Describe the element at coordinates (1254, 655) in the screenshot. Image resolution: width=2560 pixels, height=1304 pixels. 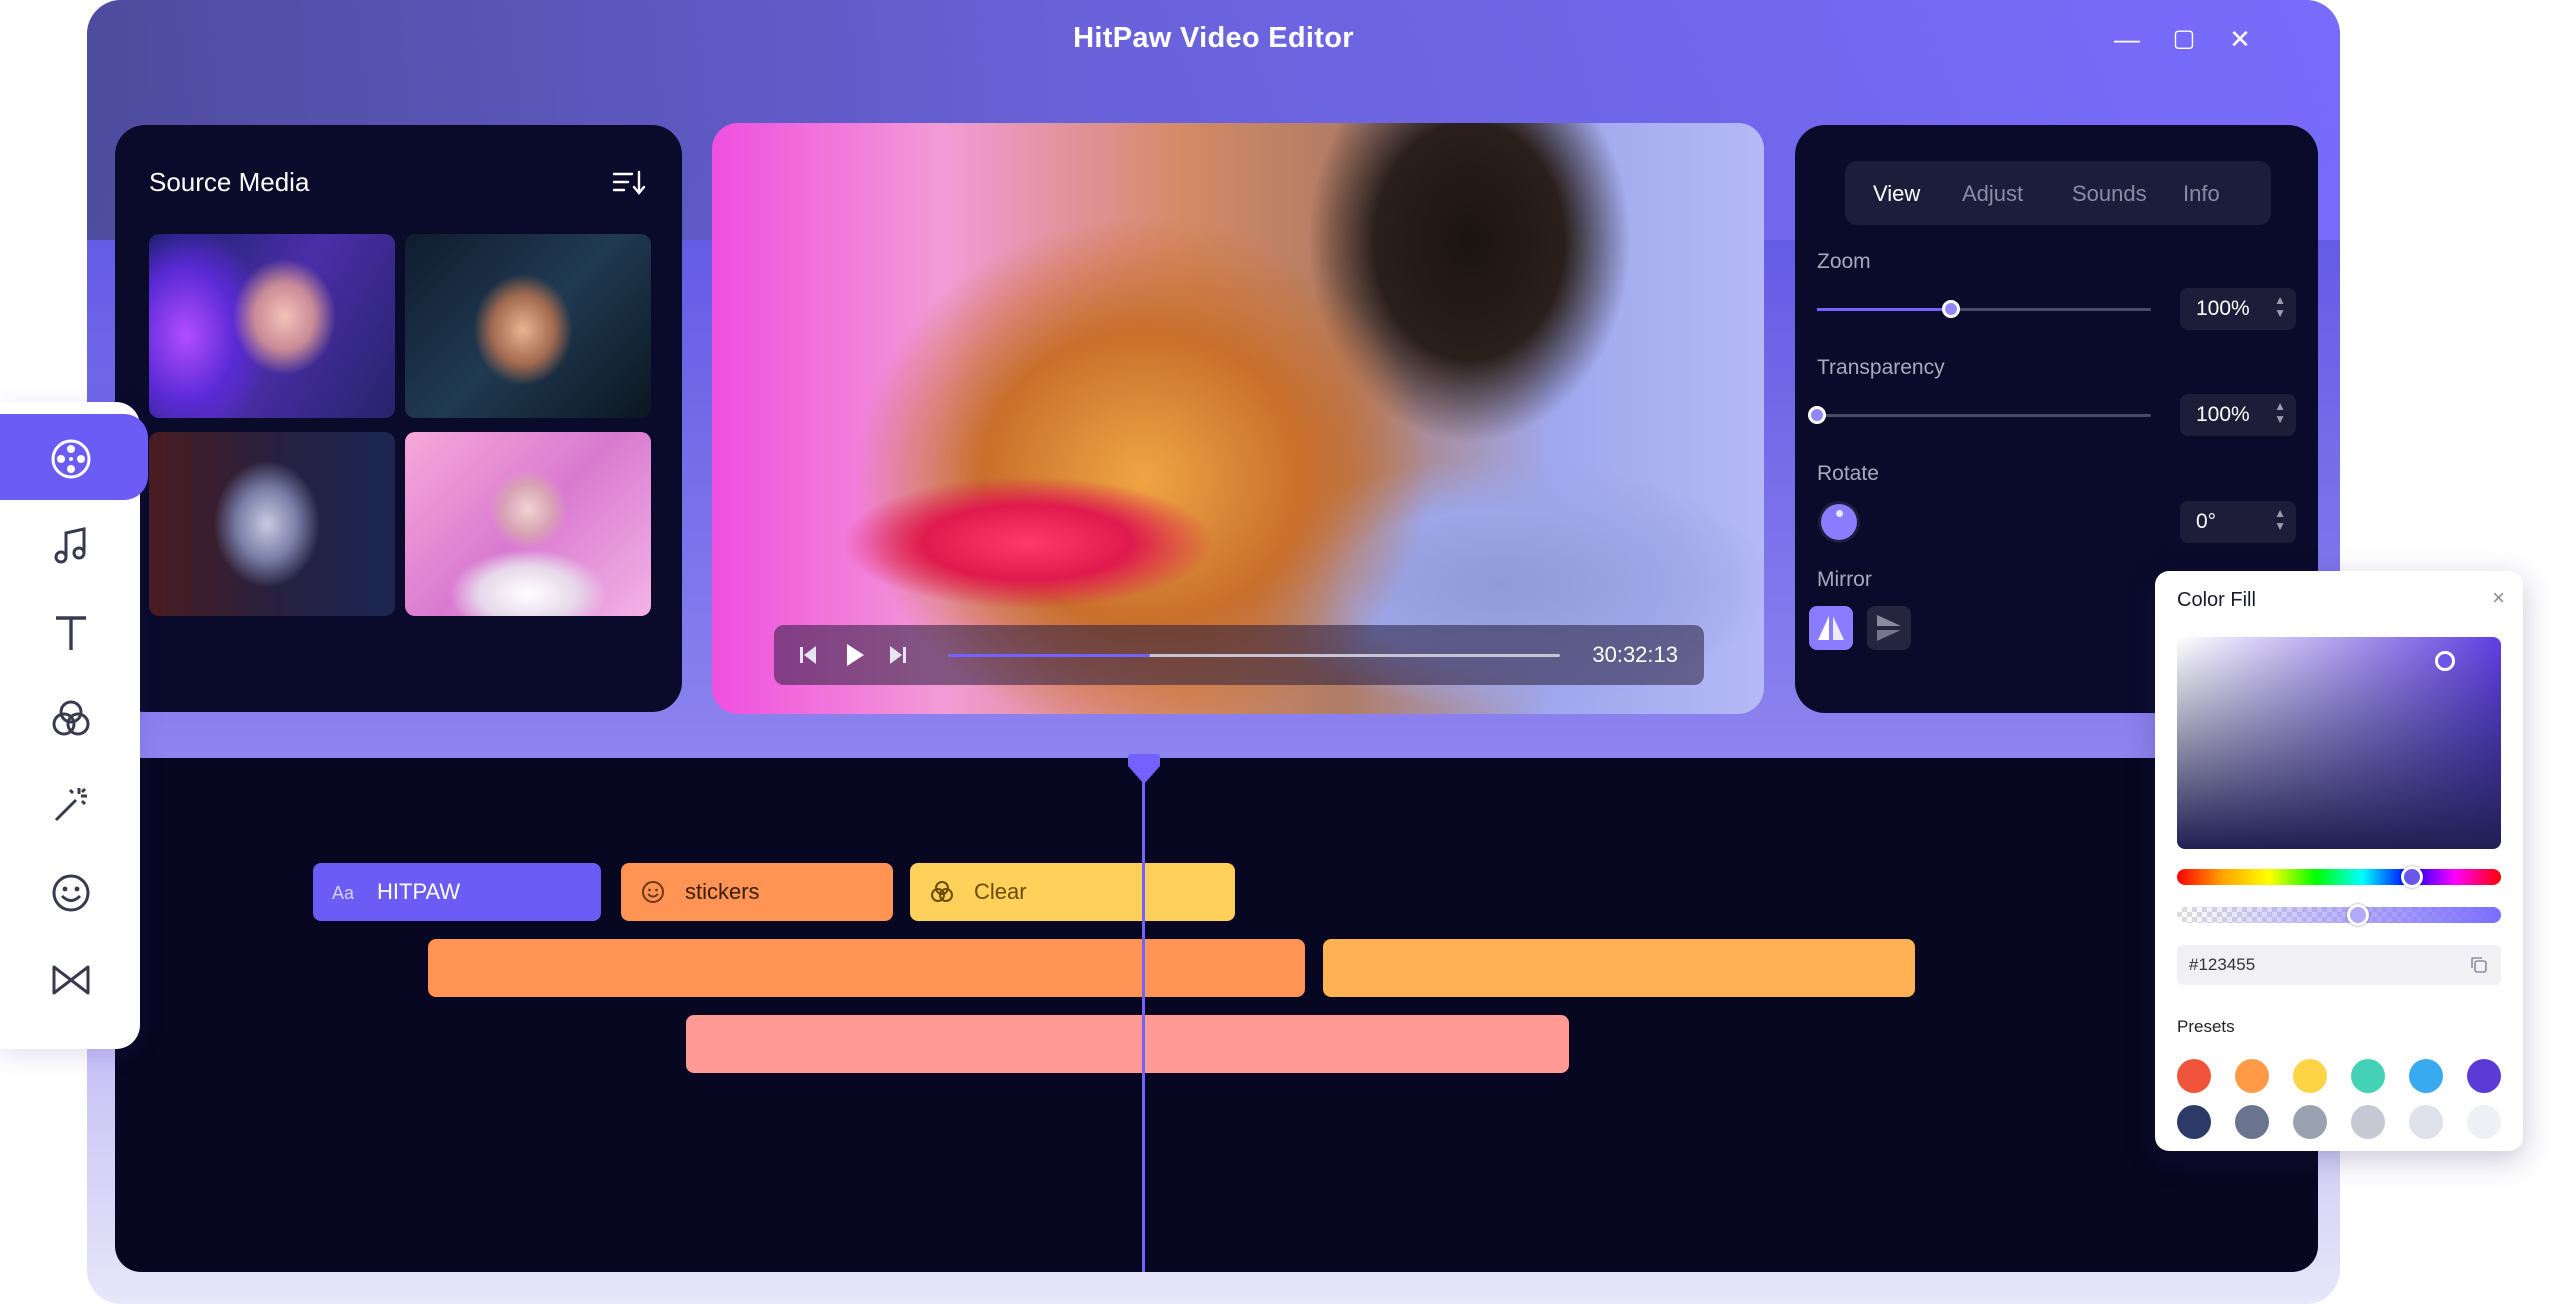
I see `playback-progress-track` at that location.